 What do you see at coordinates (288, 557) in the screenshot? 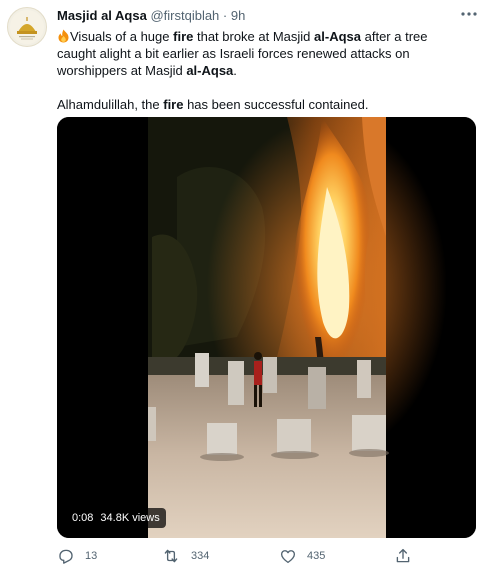
I see `like-icon` at bounding box center [288, 557].